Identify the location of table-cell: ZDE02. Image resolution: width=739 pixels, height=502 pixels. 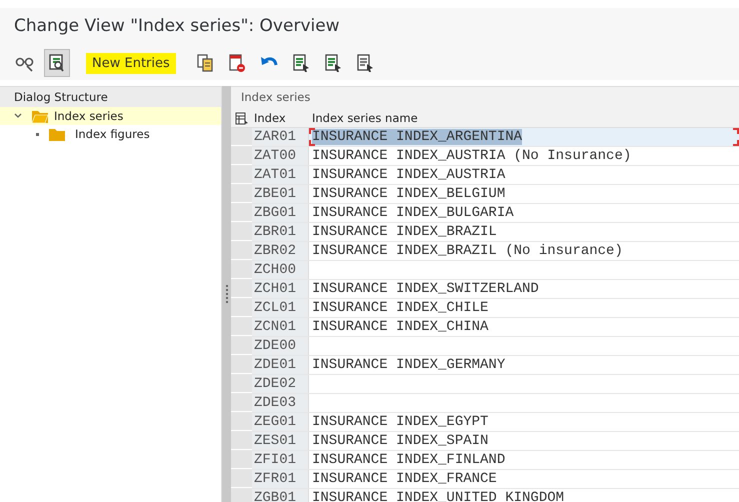
(280, 384).